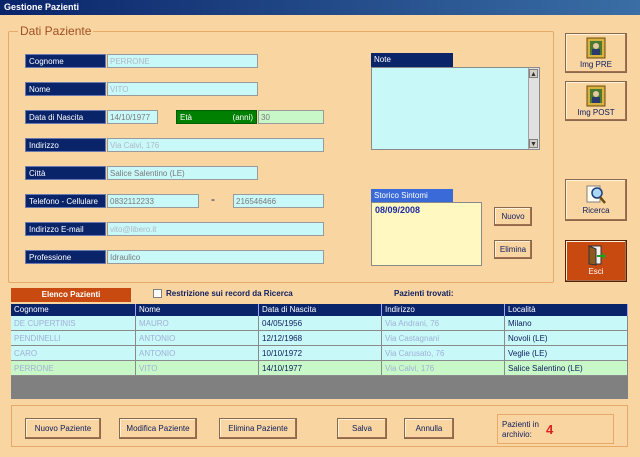  What do you see at coordinates (65, 145) in the screenshot?
I see `indirizzo-label: Indirizzo` at bounding box center [65, 145].